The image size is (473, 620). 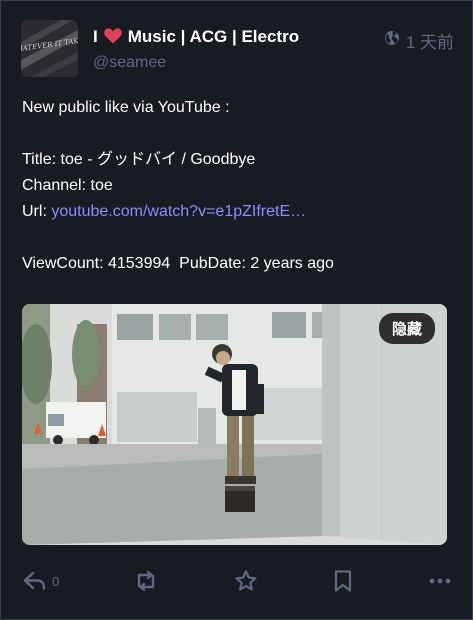 I want to click on content-title-line: Title: toe - グッドバイ / Goodbye, so click(x=237, y=160).